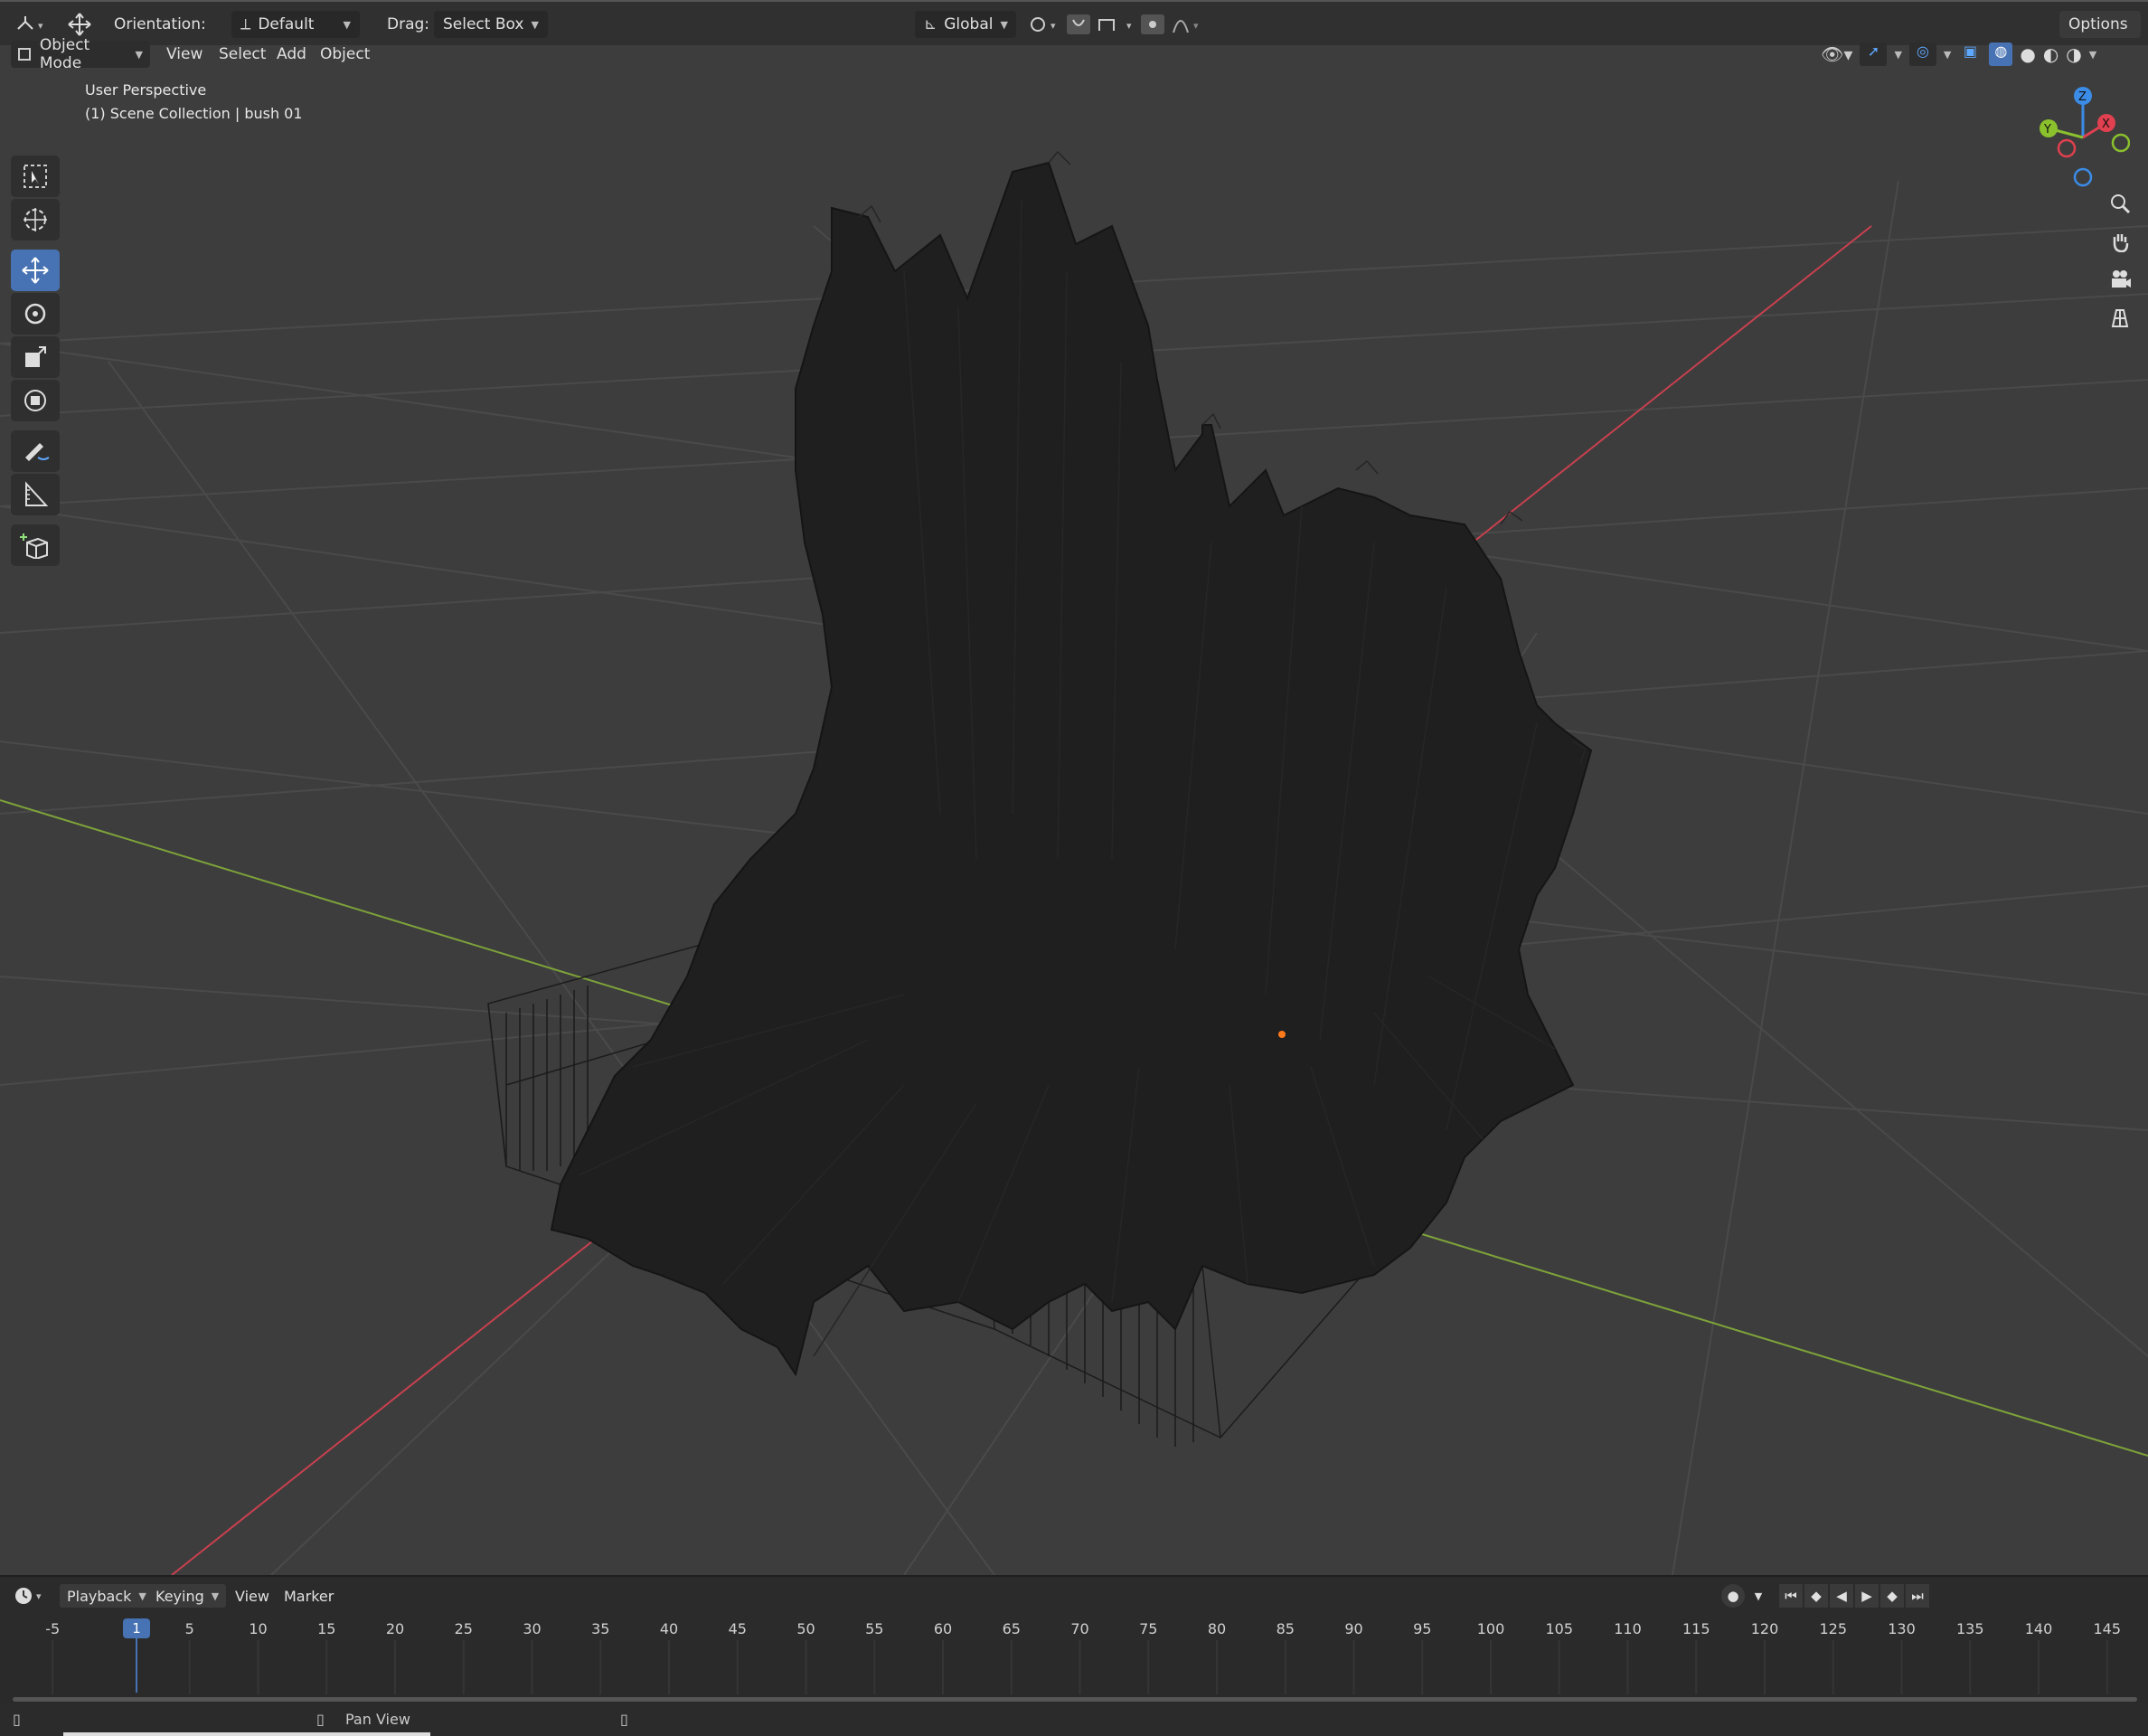 The height and width of the screenshot is (1736, 2148). I want to click on play-reverse-button: ◀, so click(1842, 1596).